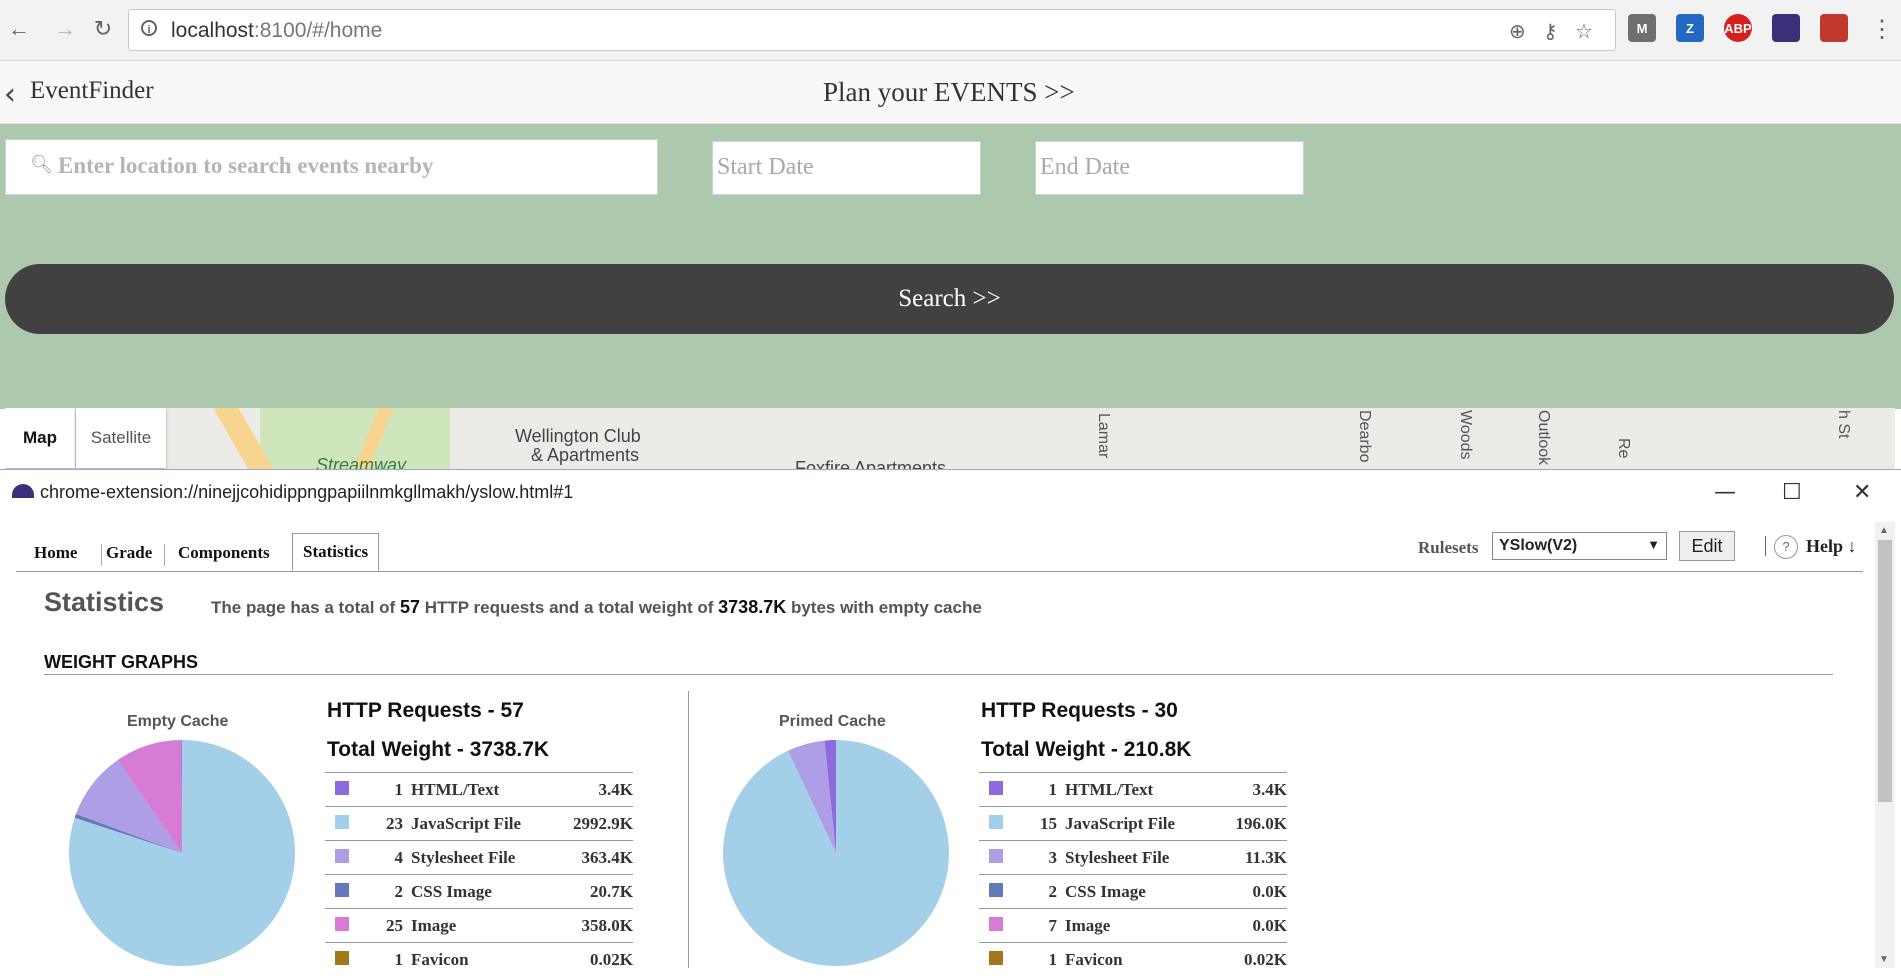 The image size is (1901, 976). What do you see at coordinates (1579, 546) in the screenshot?
I see `ruleset-select: YSlow(V2) ▼` at bounding box center [1579, 546].